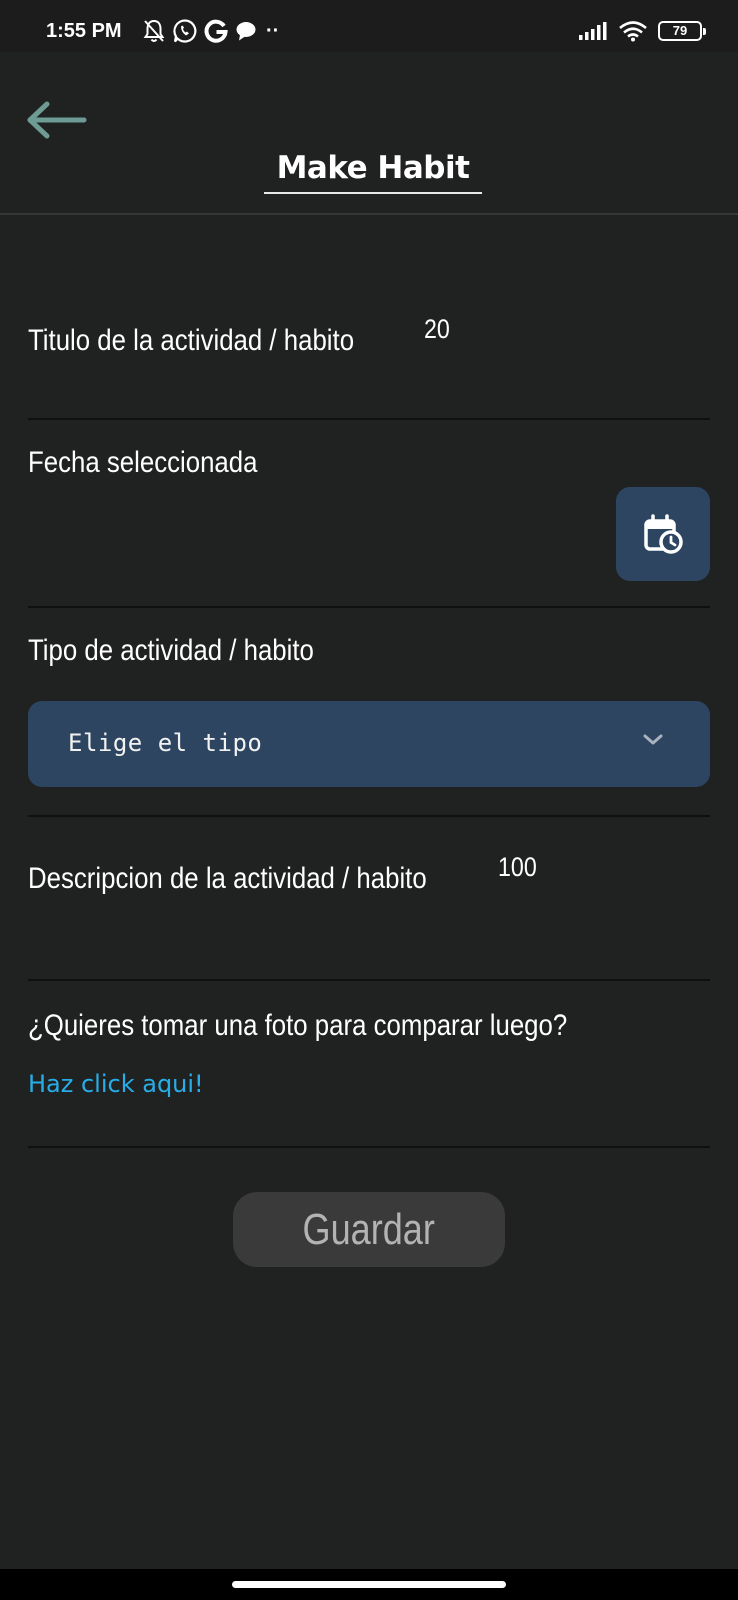 This screenshot has width=738, height=1600. I want to click on back-button, so click(57, 120).